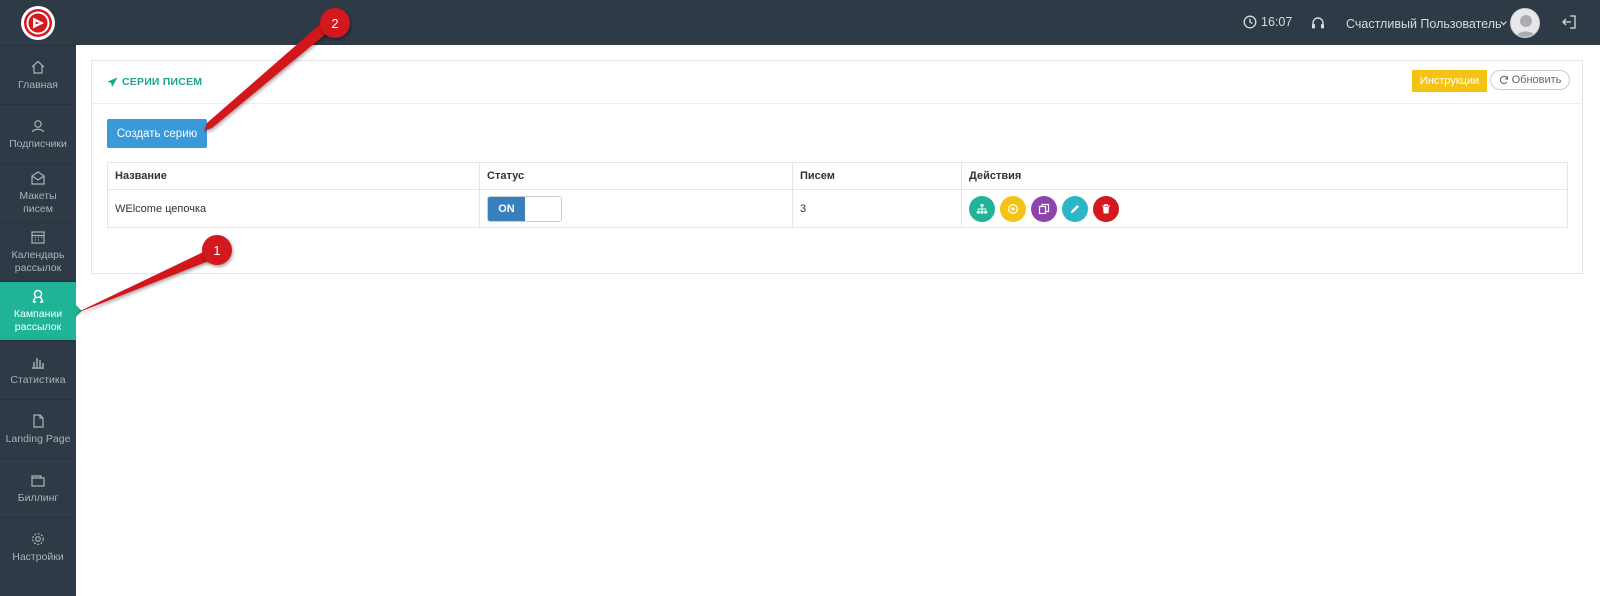 This screenshot has height=596, width=1600. Describe the element at coordinates (217, 250) in the screenshot. I see `annotation-marker-1: 1` at that location.